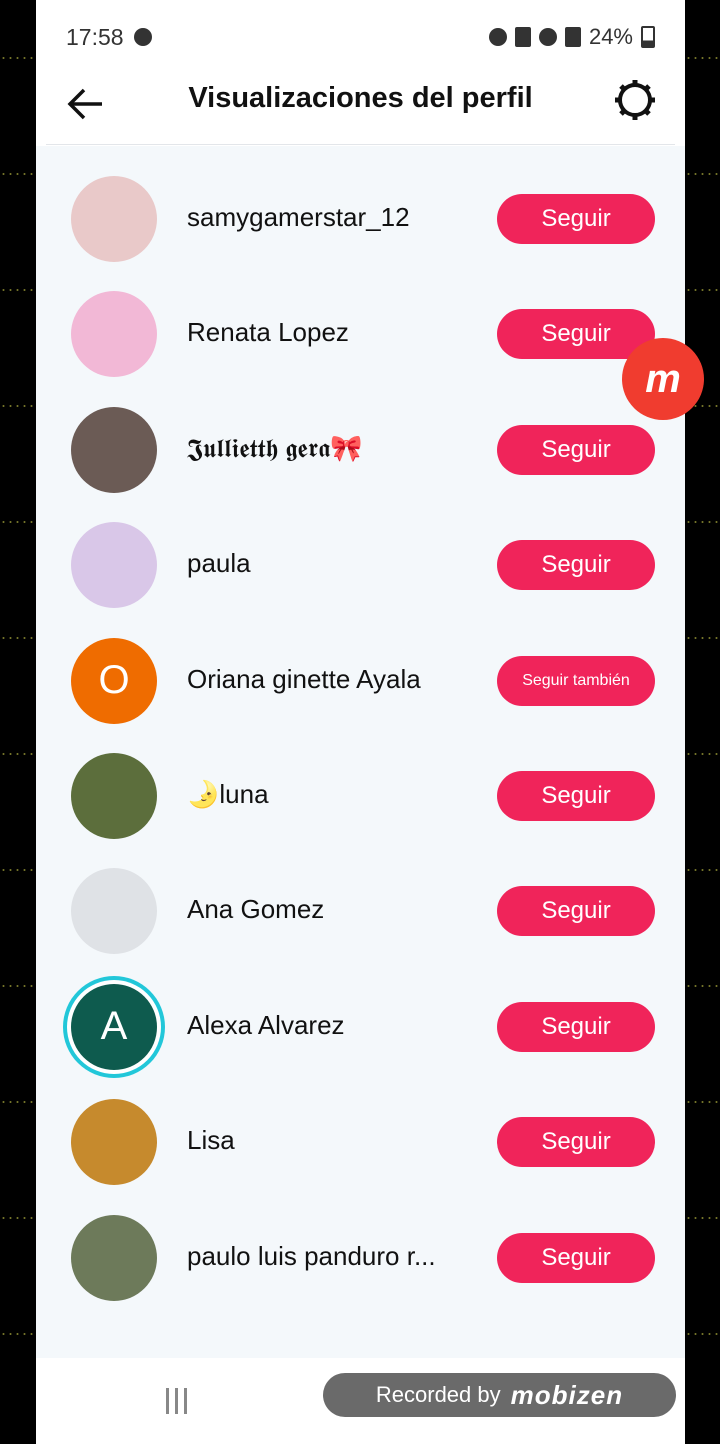 The height and width of the screenshot is (1444, 720). What do you see at coordinates (18, 722) in the screenshot?
I see `left-black-bar` at bounding box center [18, 722].